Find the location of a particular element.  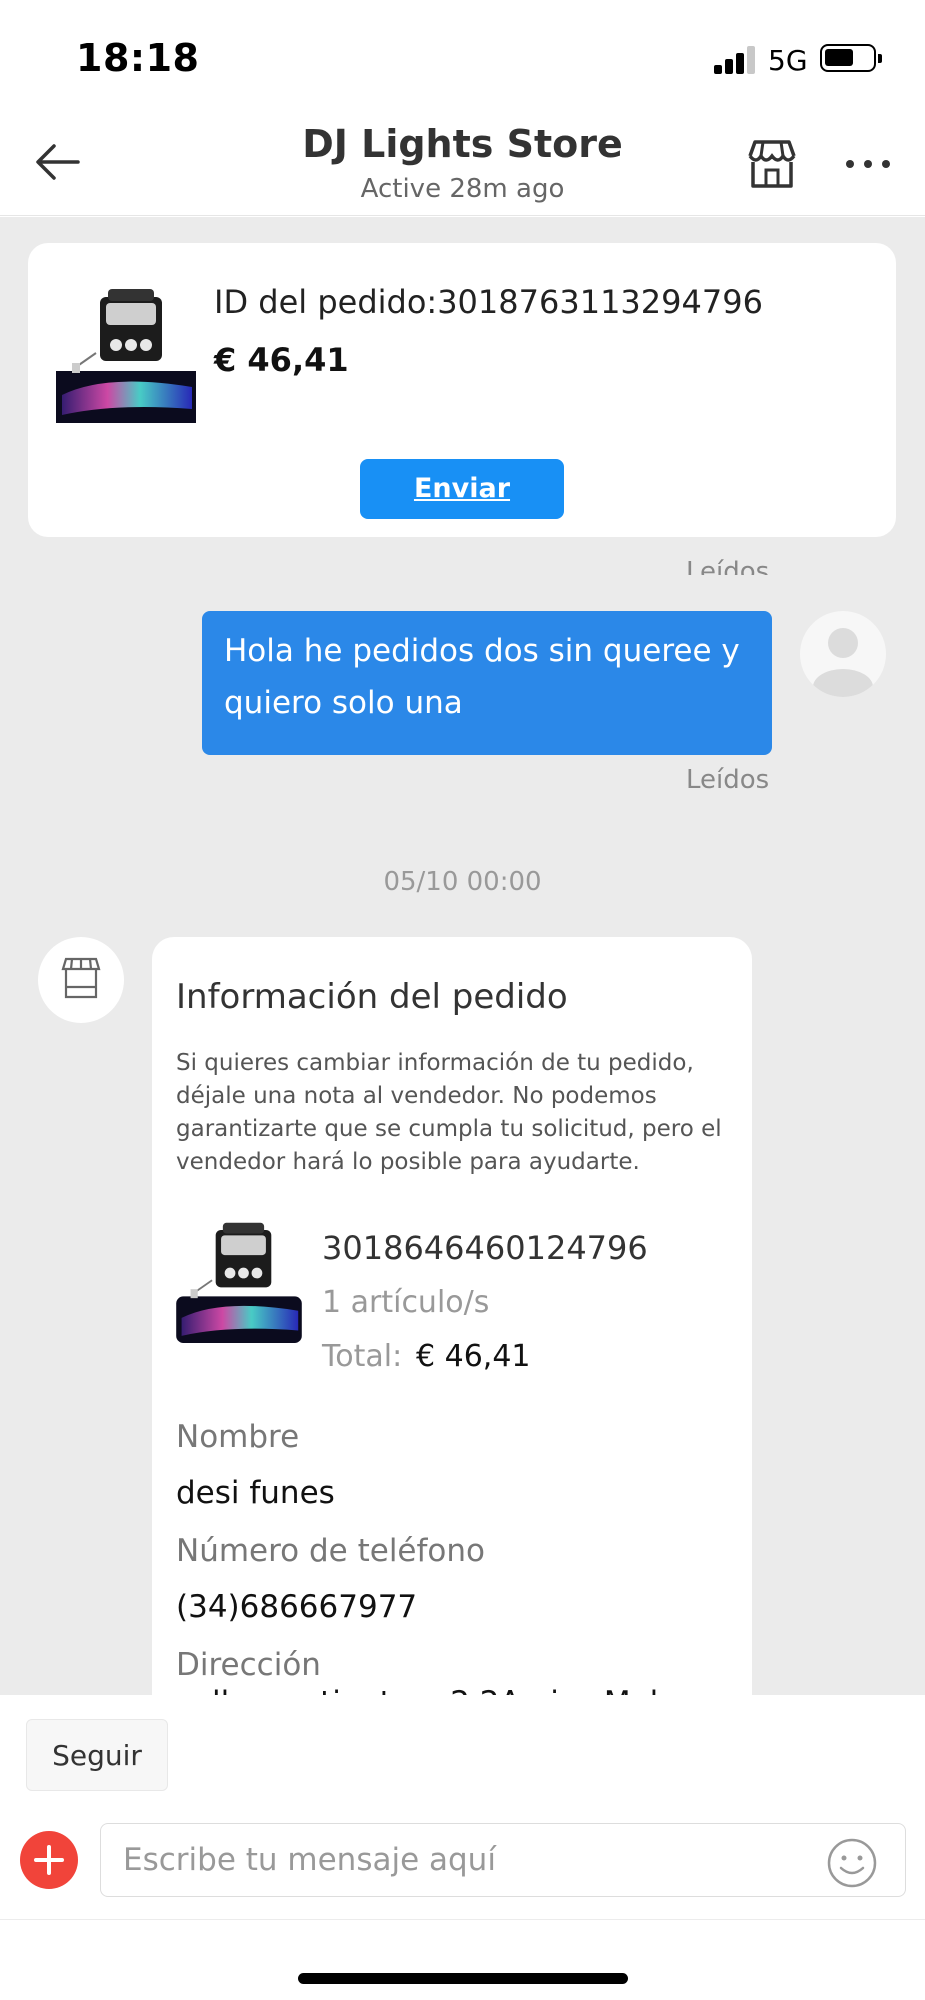

date-separator: 05/10 00:00 is located at coordinates (462, 882).